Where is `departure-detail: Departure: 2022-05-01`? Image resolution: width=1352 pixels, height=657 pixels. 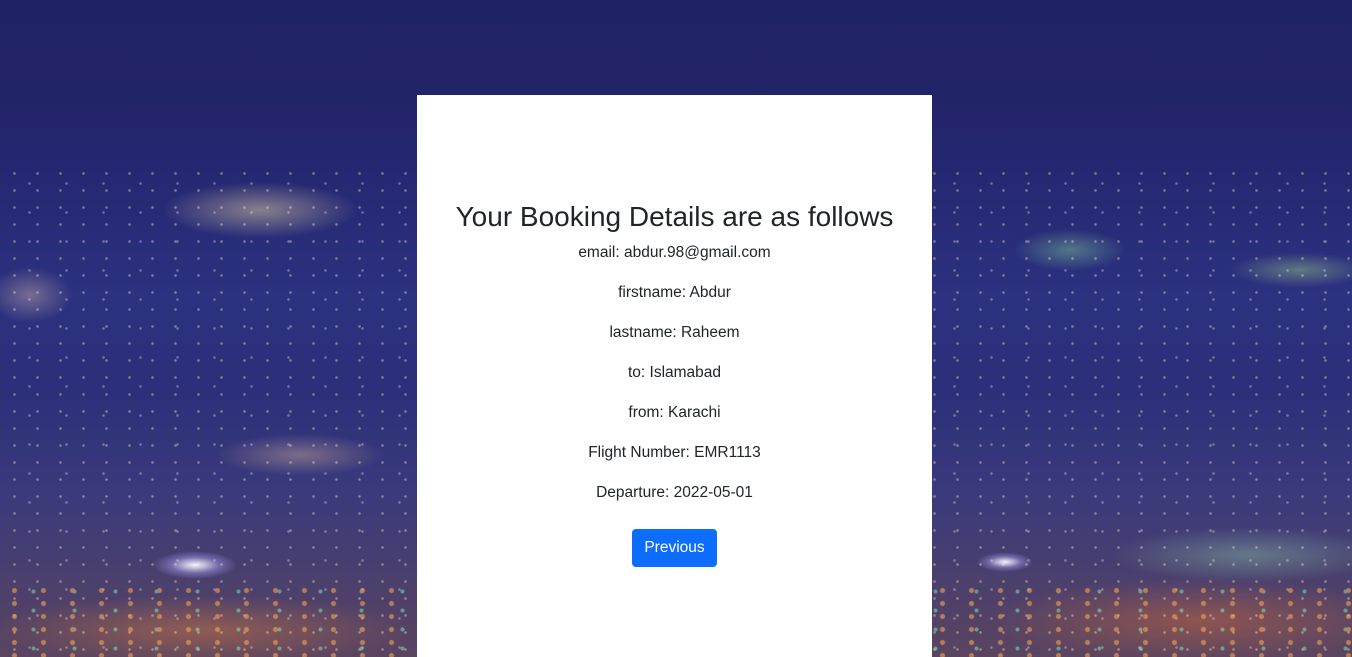 departure-detail: Departure: 2022-05-01 is located at coordinates (674, 492).